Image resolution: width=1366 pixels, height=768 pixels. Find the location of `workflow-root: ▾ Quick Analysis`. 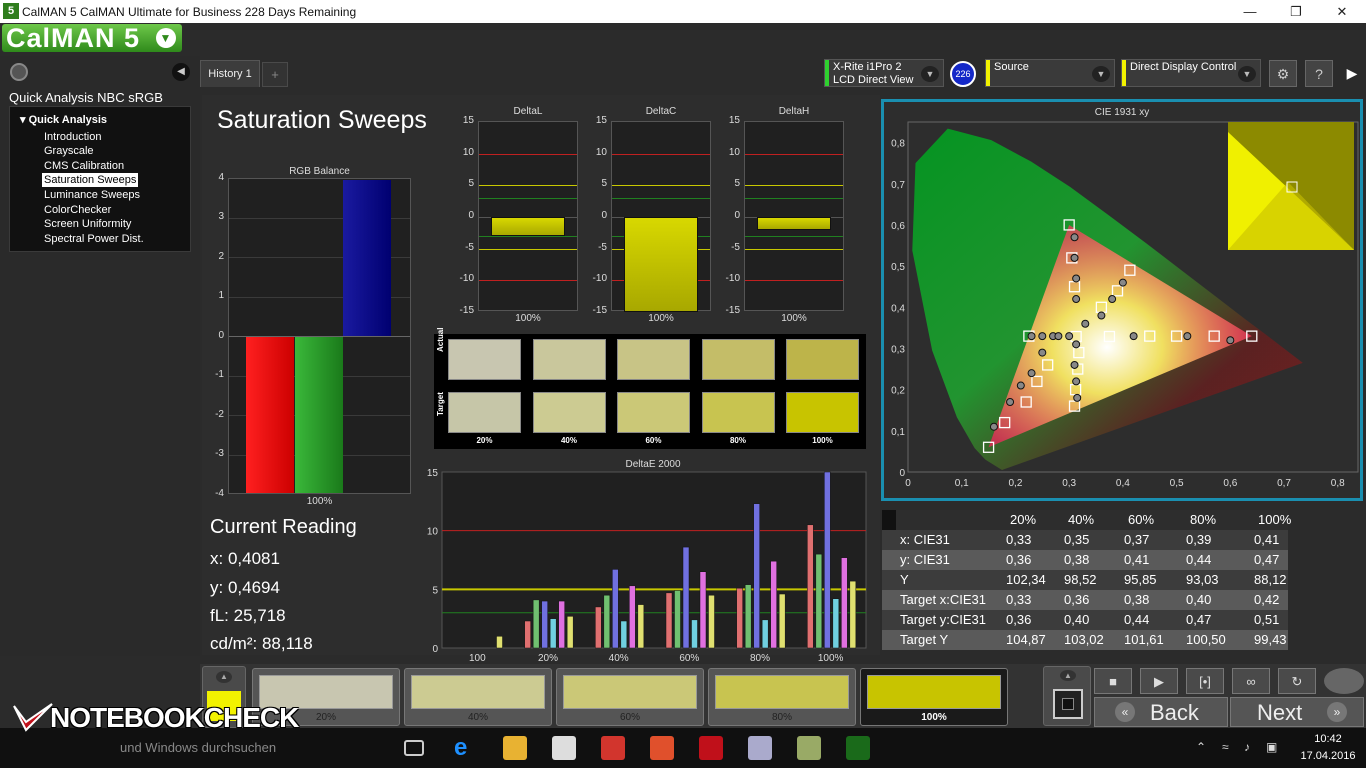

workflow-root: ▾ Quick Analysis is located at coordinates (63, 119).